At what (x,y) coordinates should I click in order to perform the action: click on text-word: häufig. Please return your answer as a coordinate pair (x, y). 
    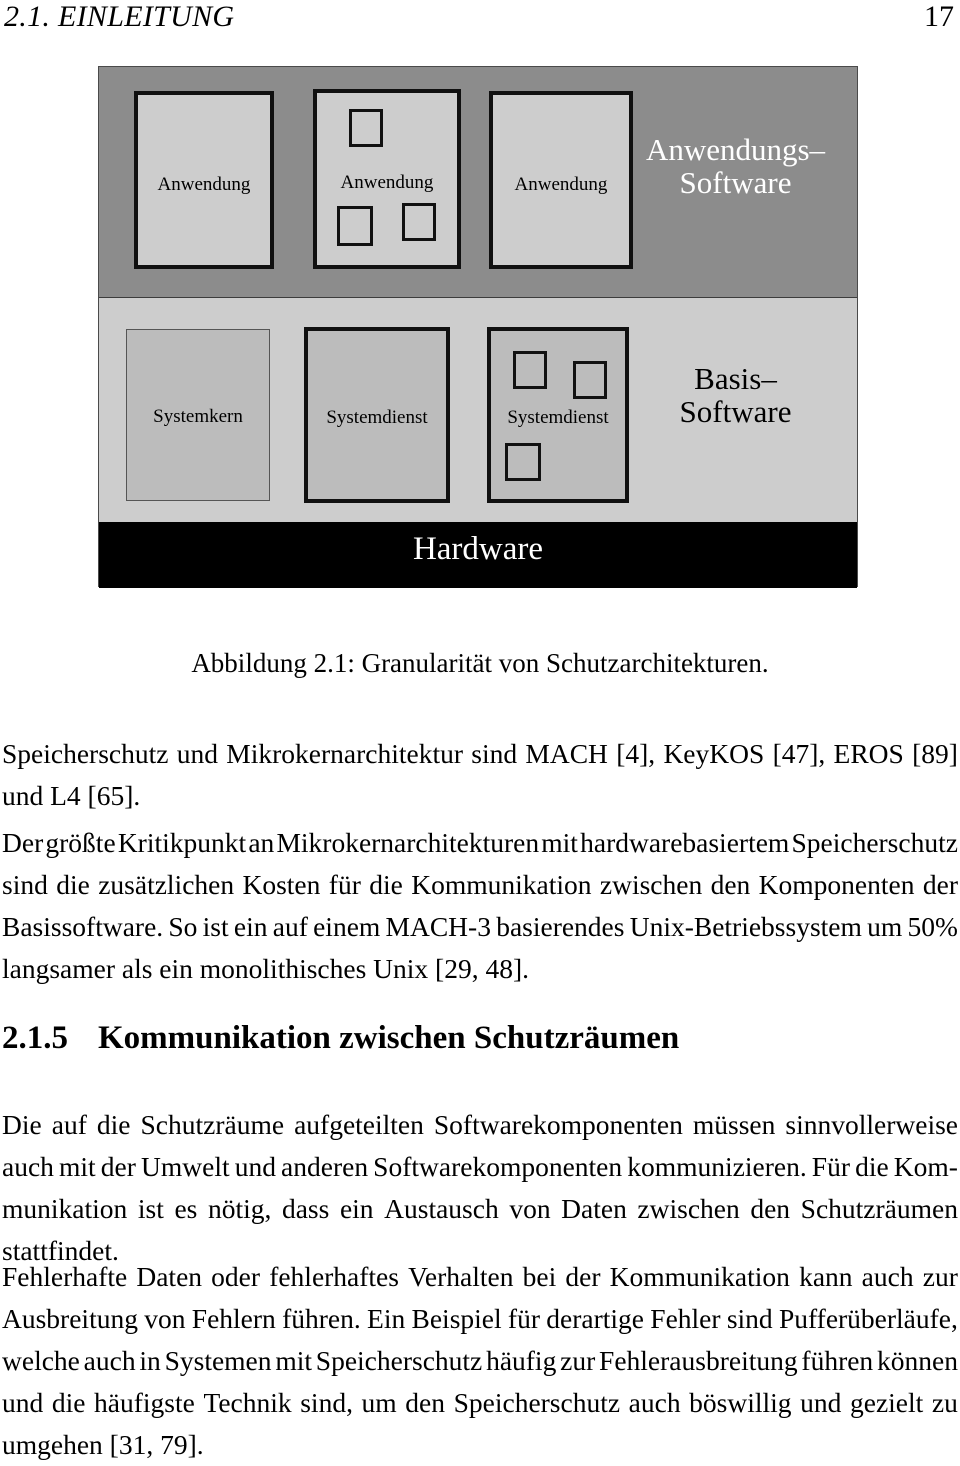
    Looking at the image, I should click on (521, 1360).